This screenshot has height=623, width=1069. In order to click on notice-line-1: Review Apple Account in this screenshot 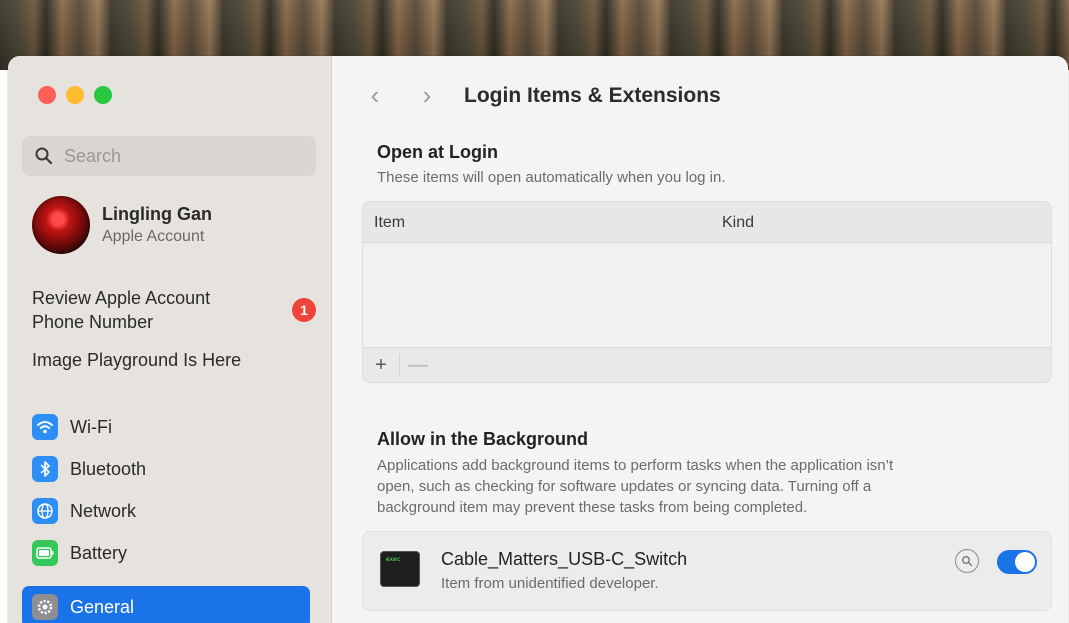, I will do `click(121, 298)`.